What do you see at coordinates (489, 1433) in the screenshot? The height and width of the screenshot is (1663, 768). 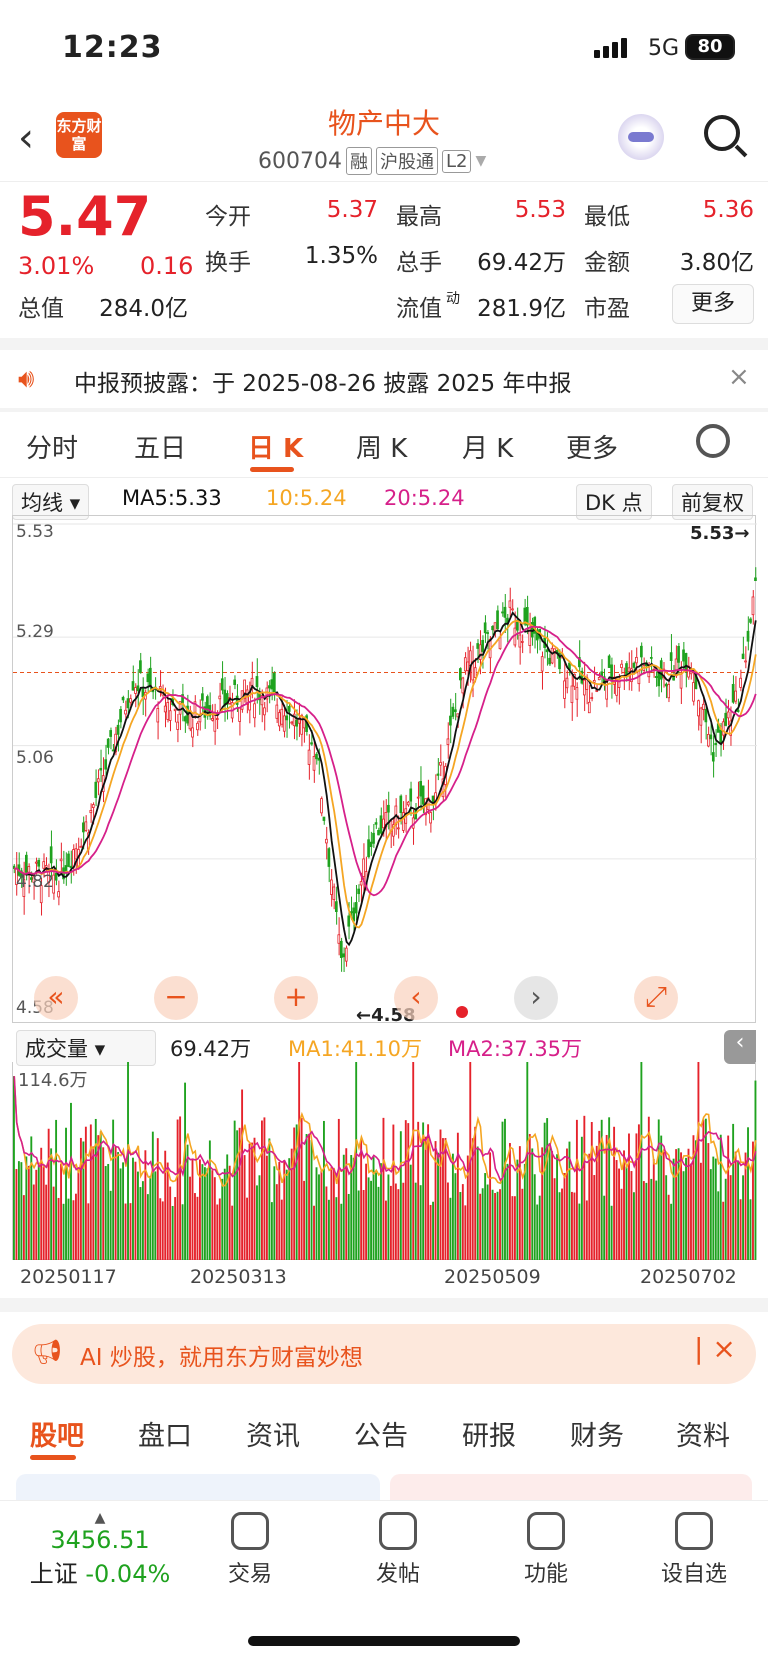 I see `bottom-tab-4: 研报` at bounding box center [489, 1433].